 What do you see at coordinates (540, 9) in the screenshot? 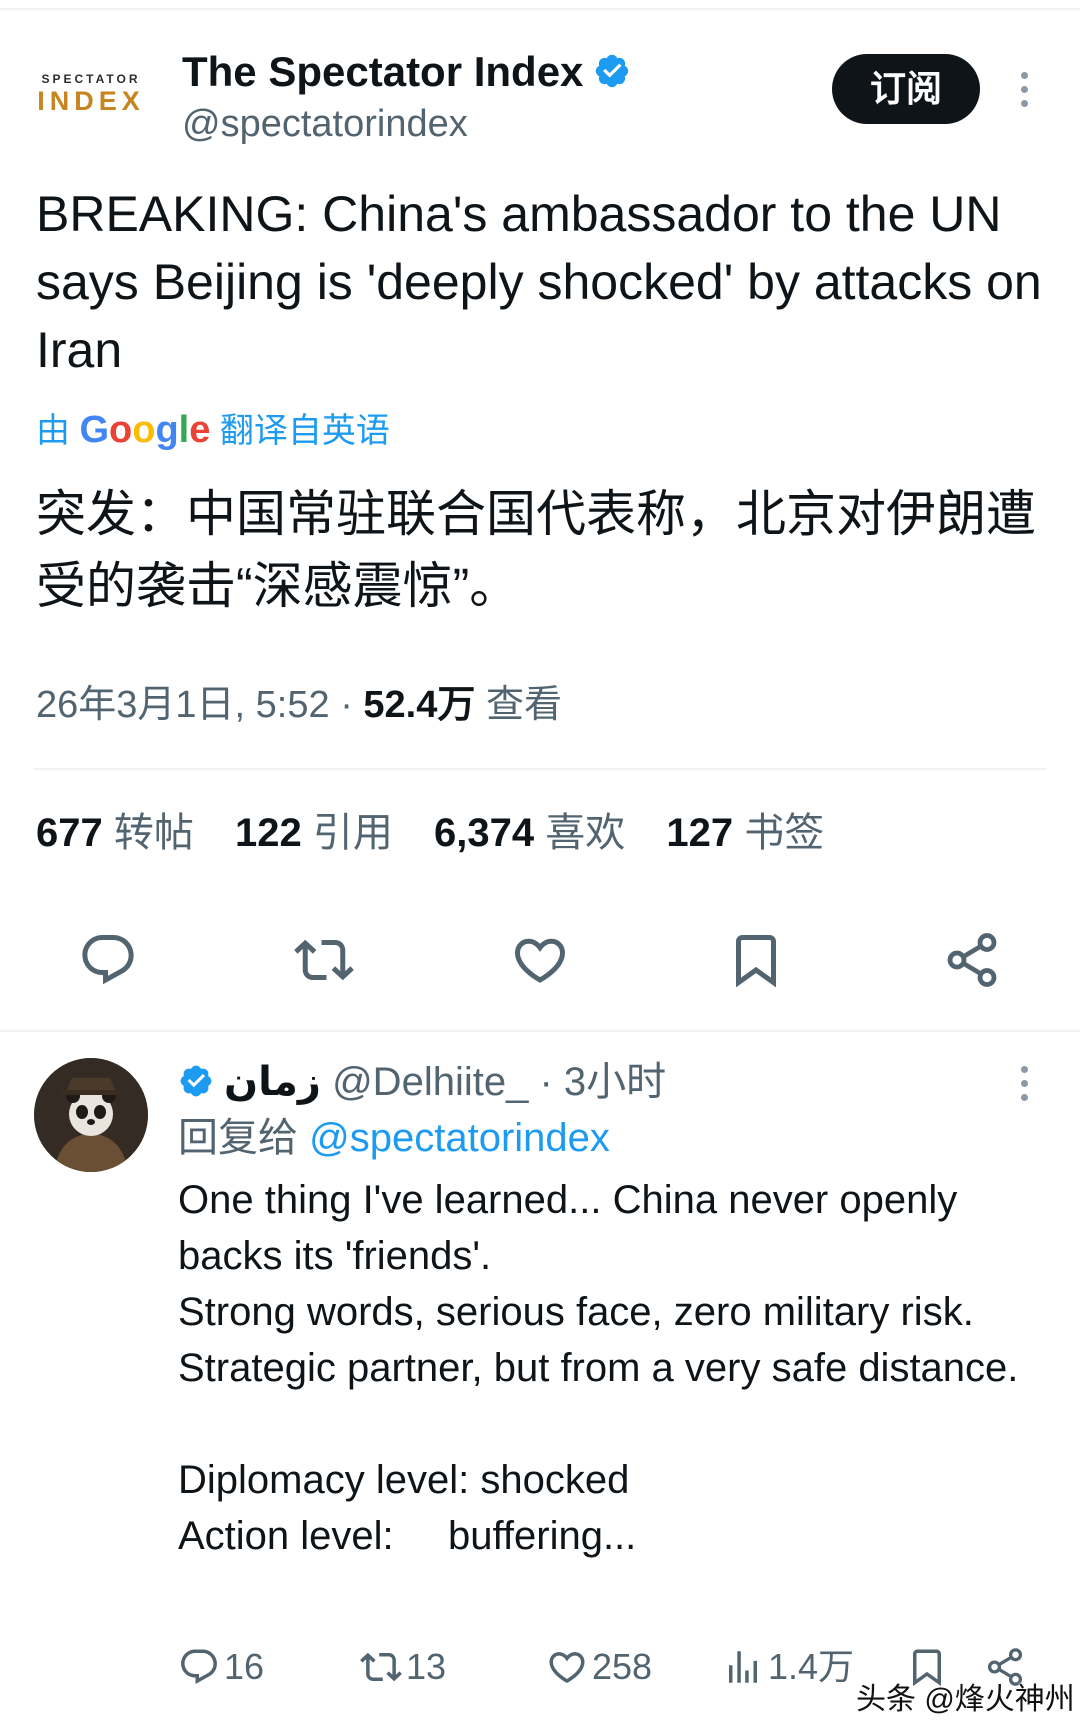
I see `top-divider` at bounding box center [540, 9].